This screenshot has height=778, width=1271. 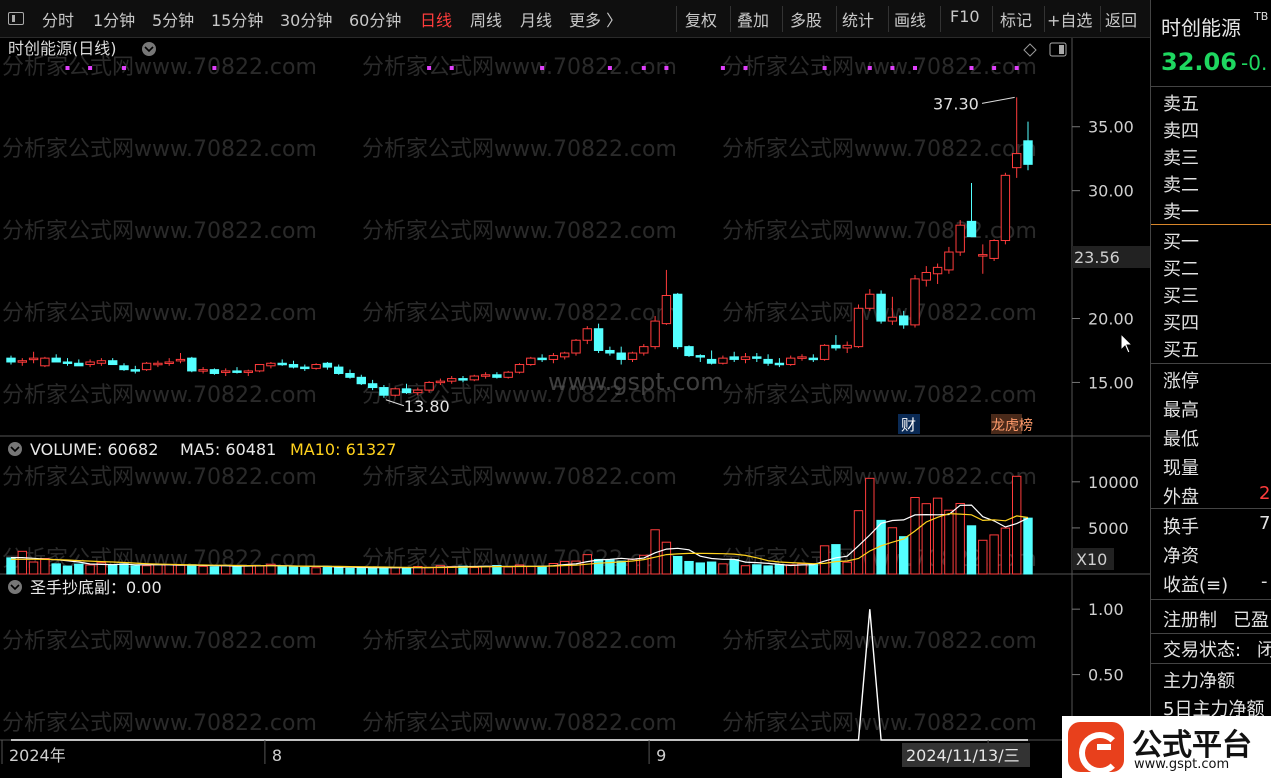 What do you see at coordinates (1181, 556) in the screenshot?
I see `net-assets-label: 净资` at bounding box center [1181, 556].